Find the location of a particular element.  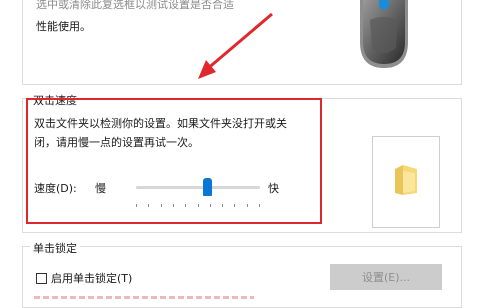

folder-icon is located at coordinates (406, 180).